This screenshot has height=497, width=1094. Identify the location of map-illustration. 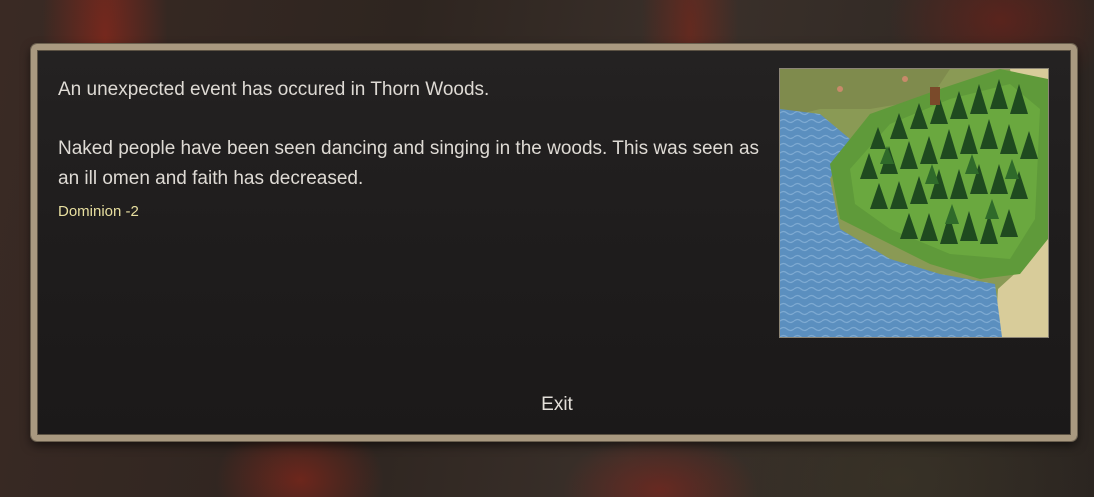
(914, 203).